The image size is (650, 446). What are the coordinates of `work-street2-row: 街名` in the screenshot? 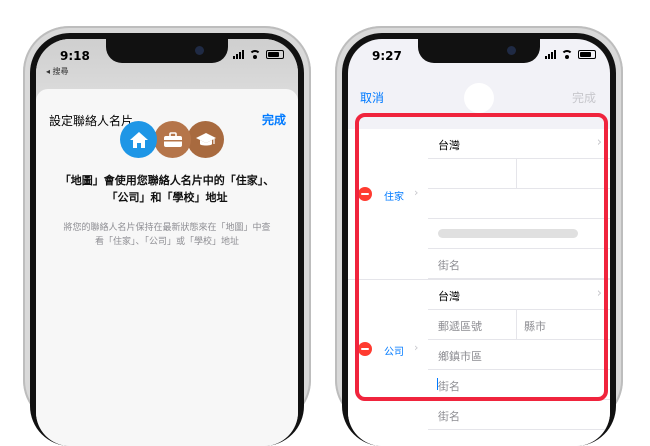 It's located at (519, 415).